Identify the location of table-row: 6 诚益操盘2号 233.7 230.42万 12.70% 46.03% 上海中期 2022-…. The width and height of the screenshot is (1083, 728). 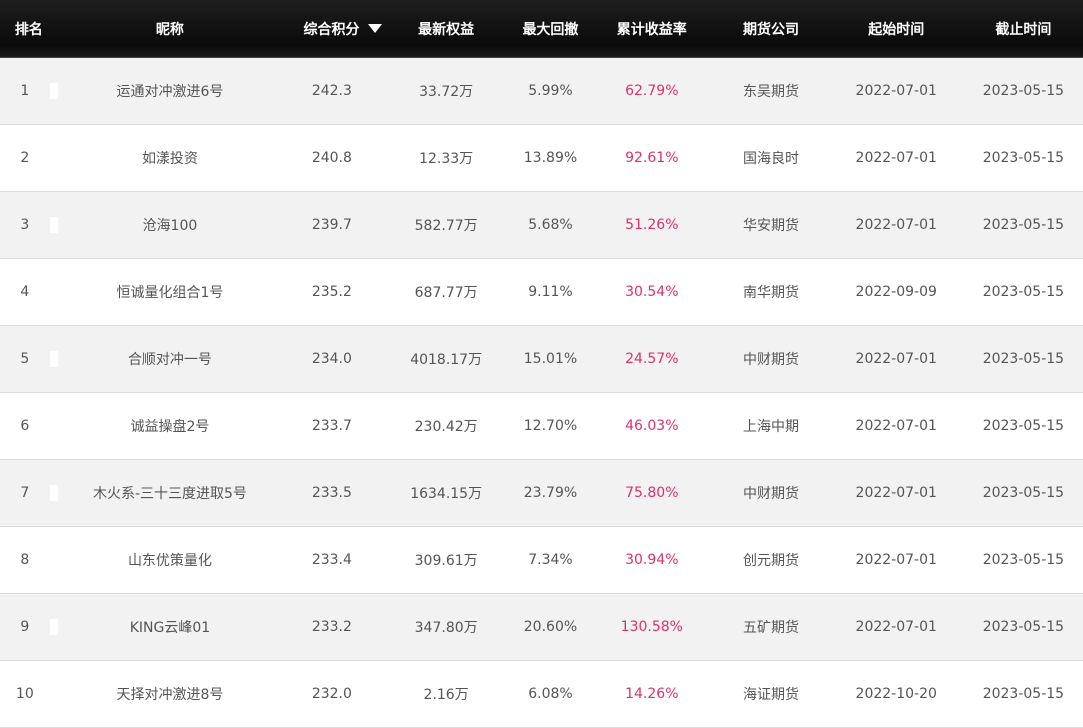
(541, 426).